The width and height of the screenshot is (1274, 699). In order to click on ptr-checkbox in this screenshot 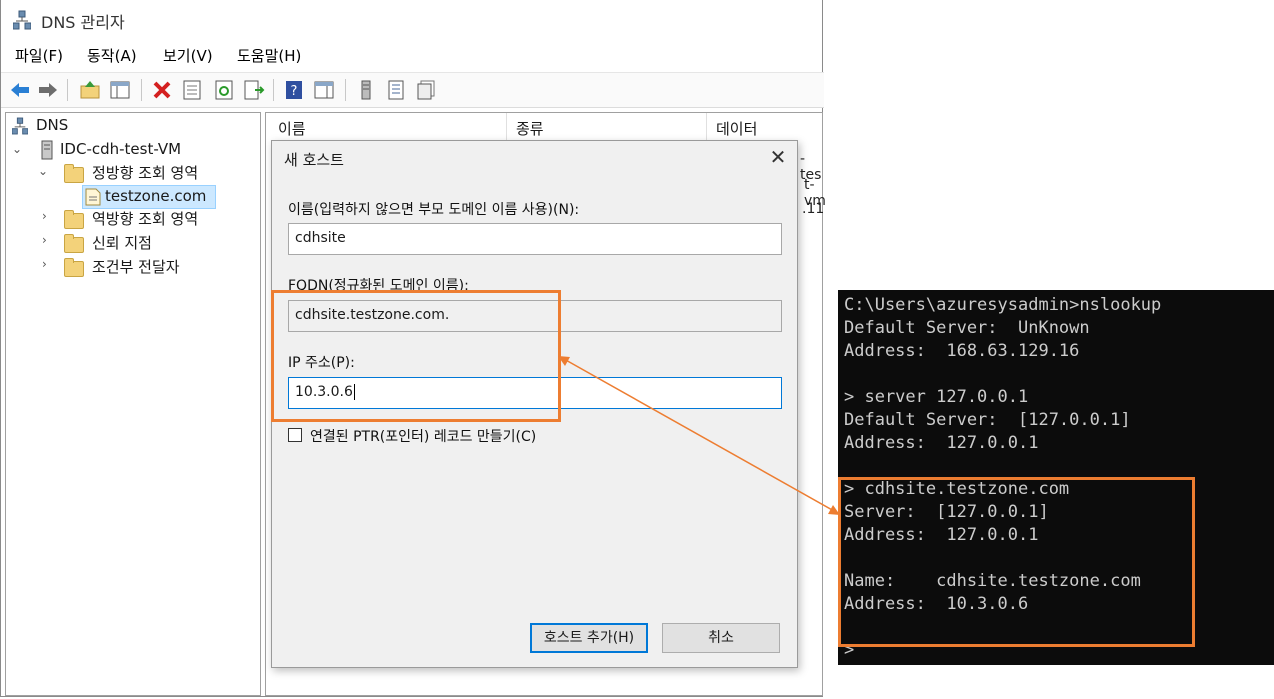, I will do `click(295, 435)`.